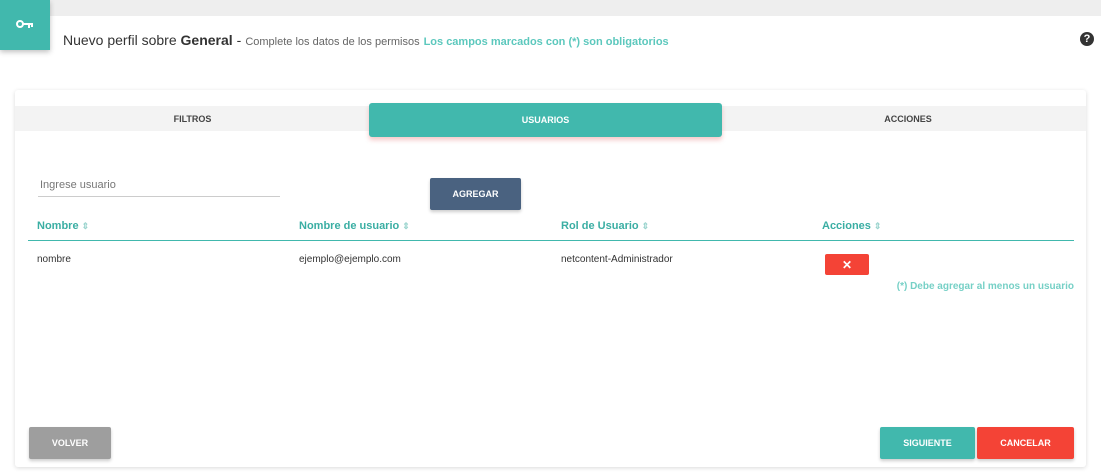  I want to click on column-header-nombre: Nombre ⇕, so click(63, 226).